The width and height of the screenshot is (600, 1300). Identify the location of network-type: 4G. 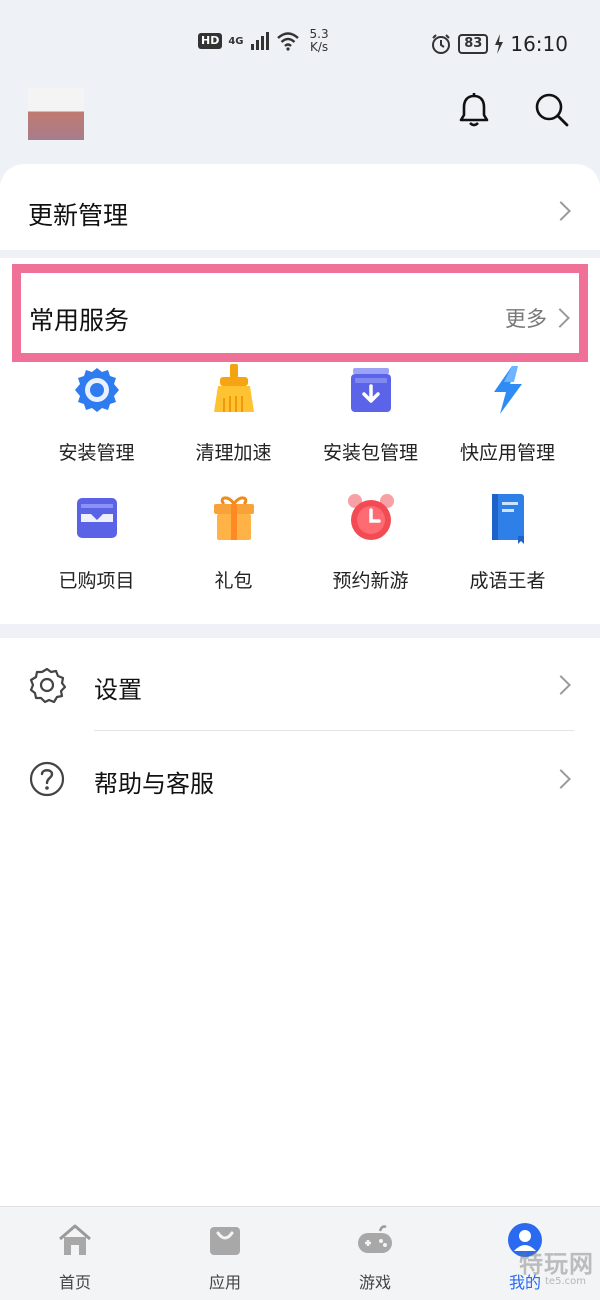
(236, 41).